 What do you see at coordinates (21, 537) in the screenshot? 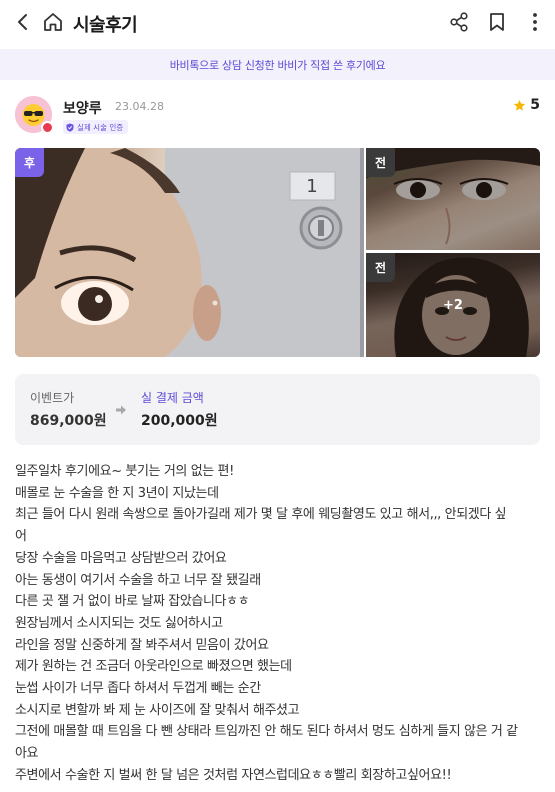
I see `review-line: 어` at bounding box center [21, 537].